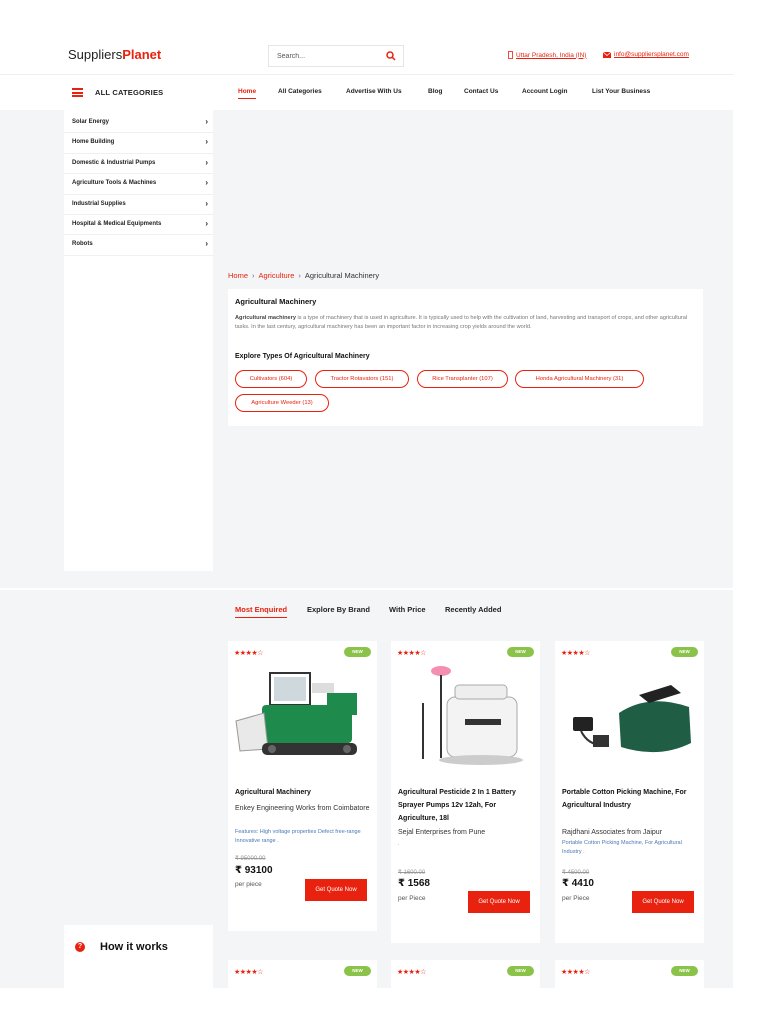 This screenshot has width=768, height=1024. I want to click on nav-blog: Blog, so click(435, 91).